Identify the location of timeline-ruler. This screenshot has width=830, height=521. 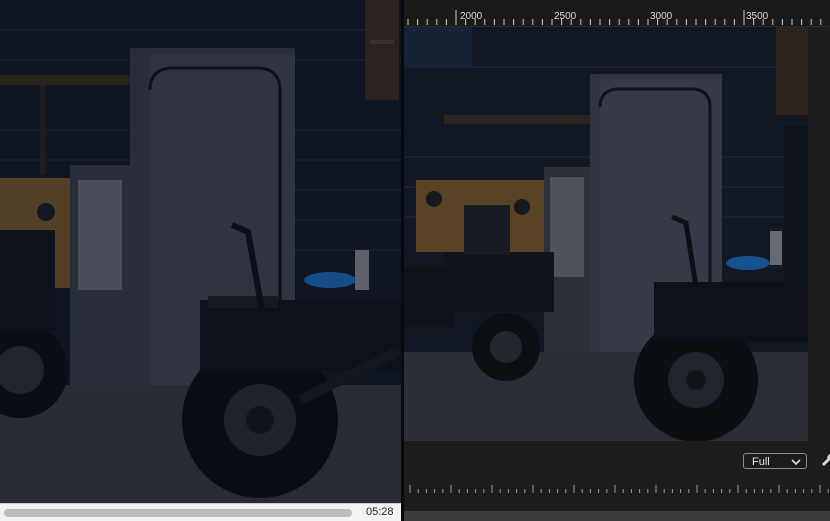
(617, 493).